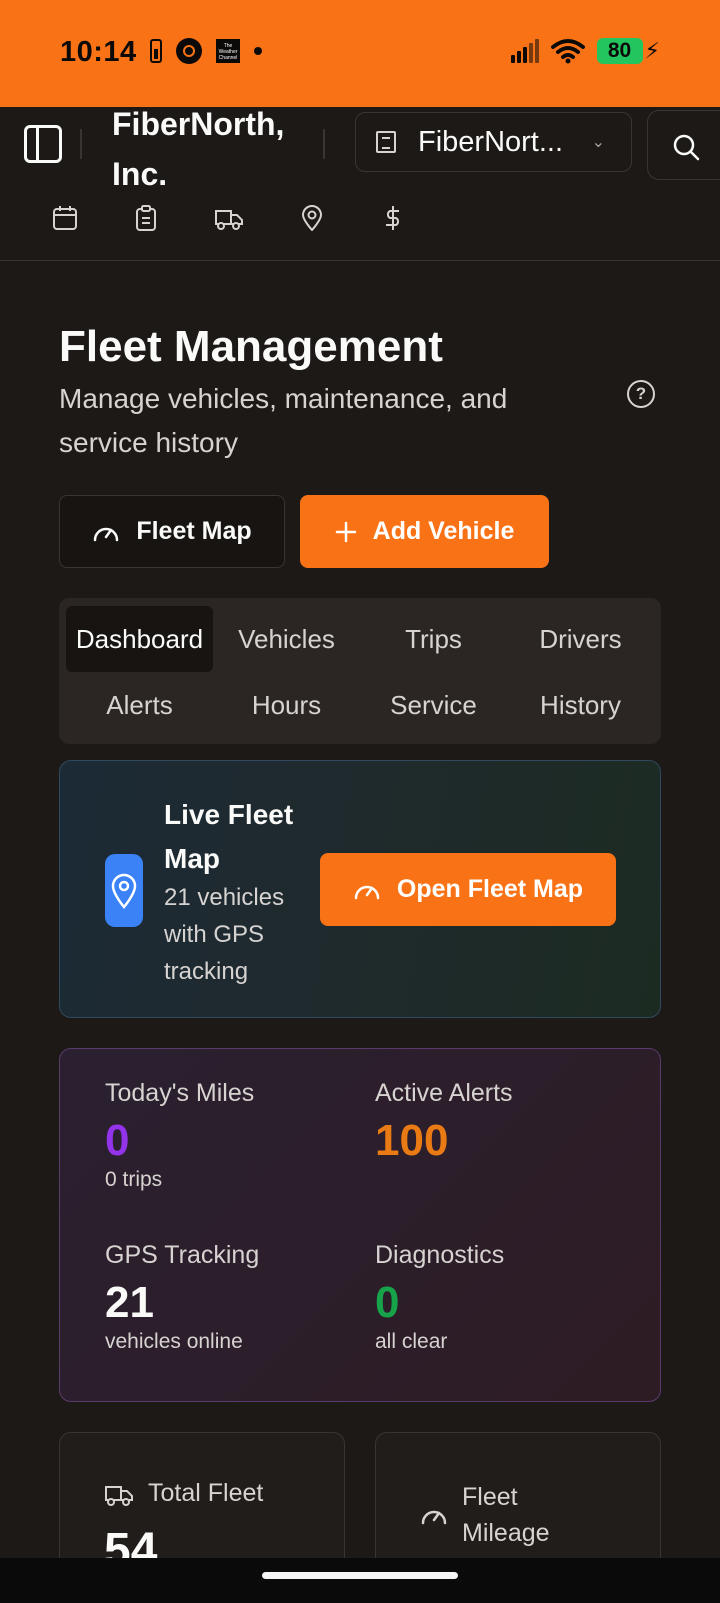  Describe the element at coordinates (433, 705) in the screenshot. I see `tab-service: Service` at that location.